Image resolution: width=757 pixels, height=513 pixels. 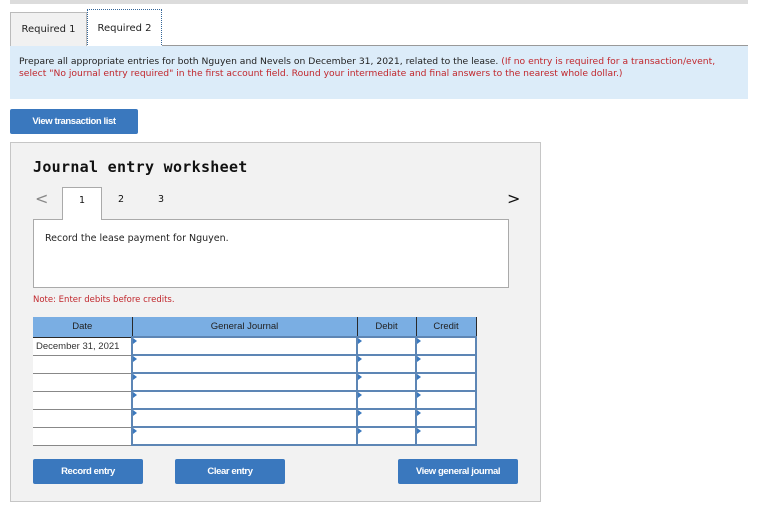 I want to click on requirement-tabs: Required 1 Required 2, so click(x=379, y=28).